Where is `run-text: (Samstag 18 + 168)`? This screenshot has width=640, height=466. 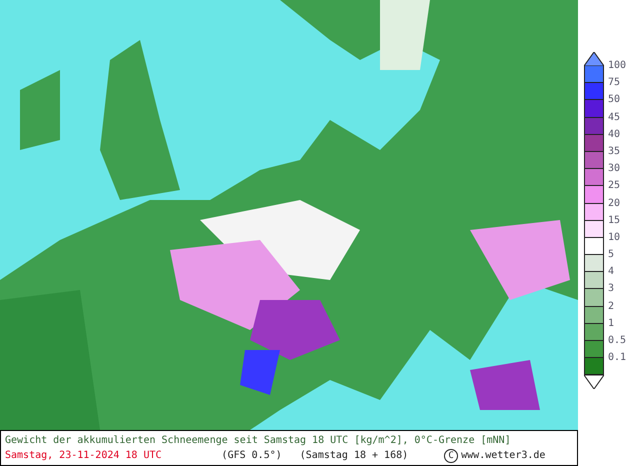
run-text: (Samstag 18 + 168) is located at coordinates (354, 455).